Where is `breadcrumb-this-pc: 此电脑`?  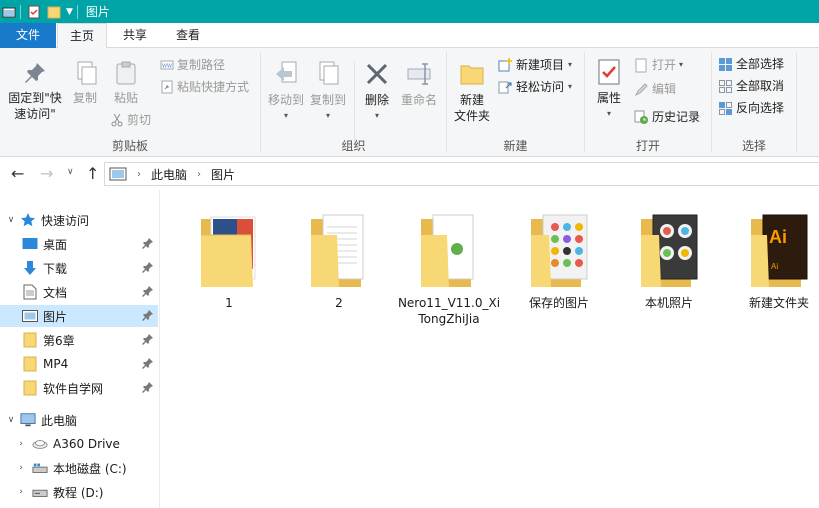 breadcrumb-this-pc: 此电脑 is located at coordinates (169, 174).